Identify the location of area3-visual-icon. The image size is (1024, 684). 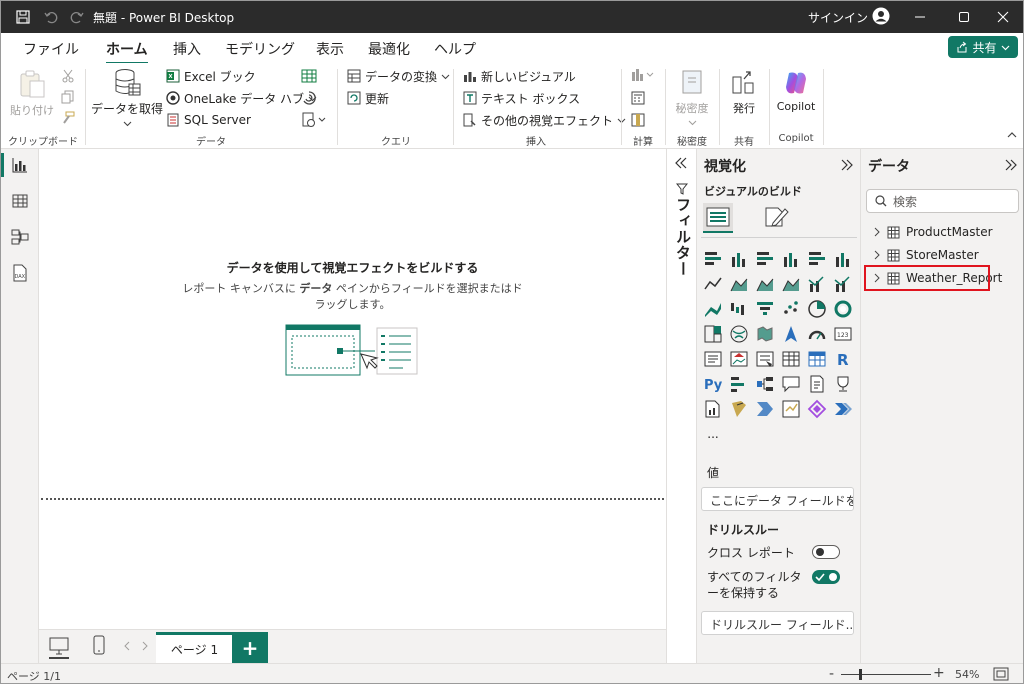
(791, 284).